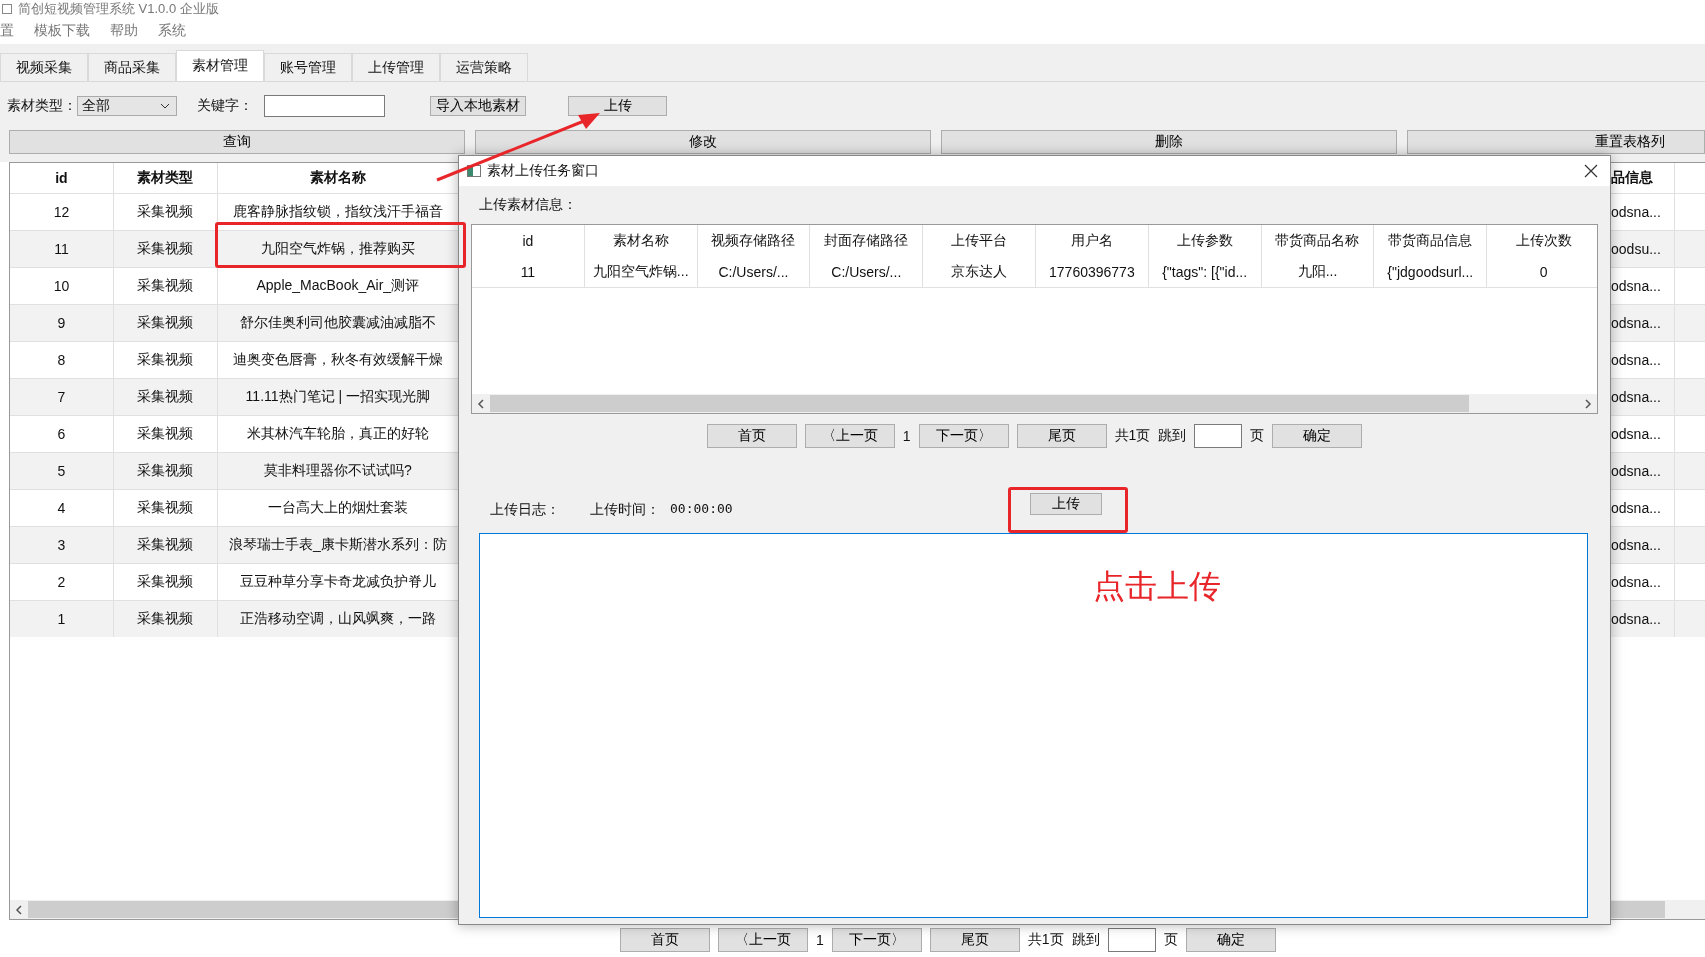  I want to click on action-button: 查询, so click(237, 142).